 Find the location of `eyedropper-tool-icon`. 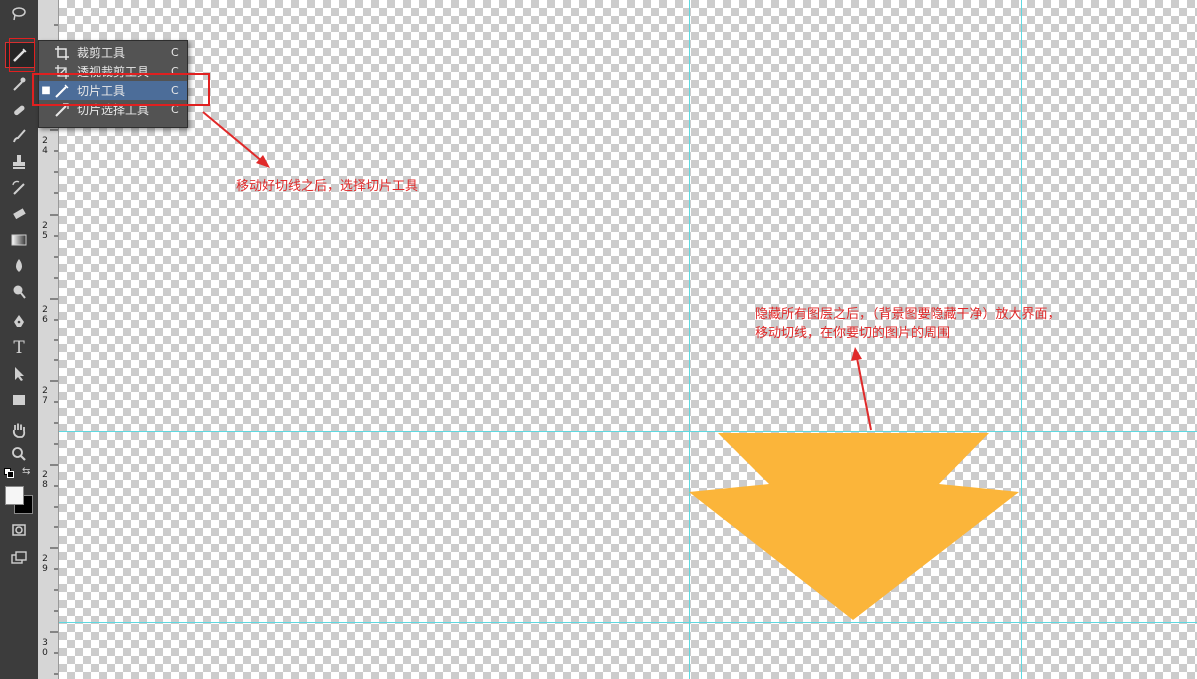

eyedropper-tool-icon is located at coordinates (19, 84).